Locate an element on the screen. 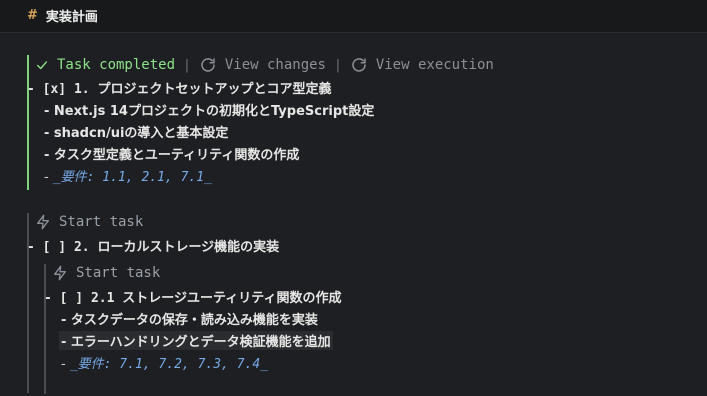 The image size is (707, 396). task1-guide-line is located at coordinates (28, 122).